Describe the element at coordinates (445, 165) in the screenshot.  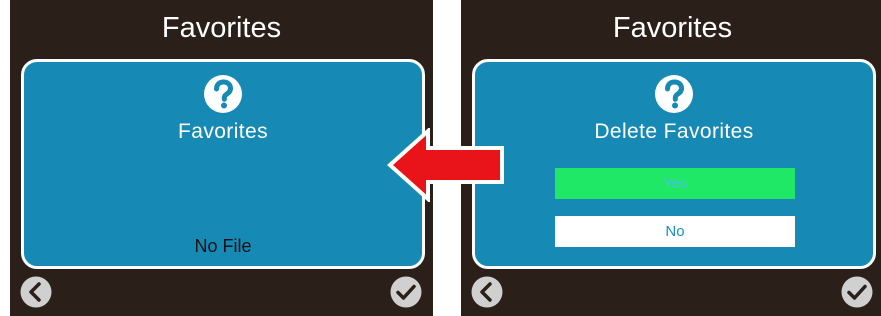
I see `left-red-arrow-icon` at that location.